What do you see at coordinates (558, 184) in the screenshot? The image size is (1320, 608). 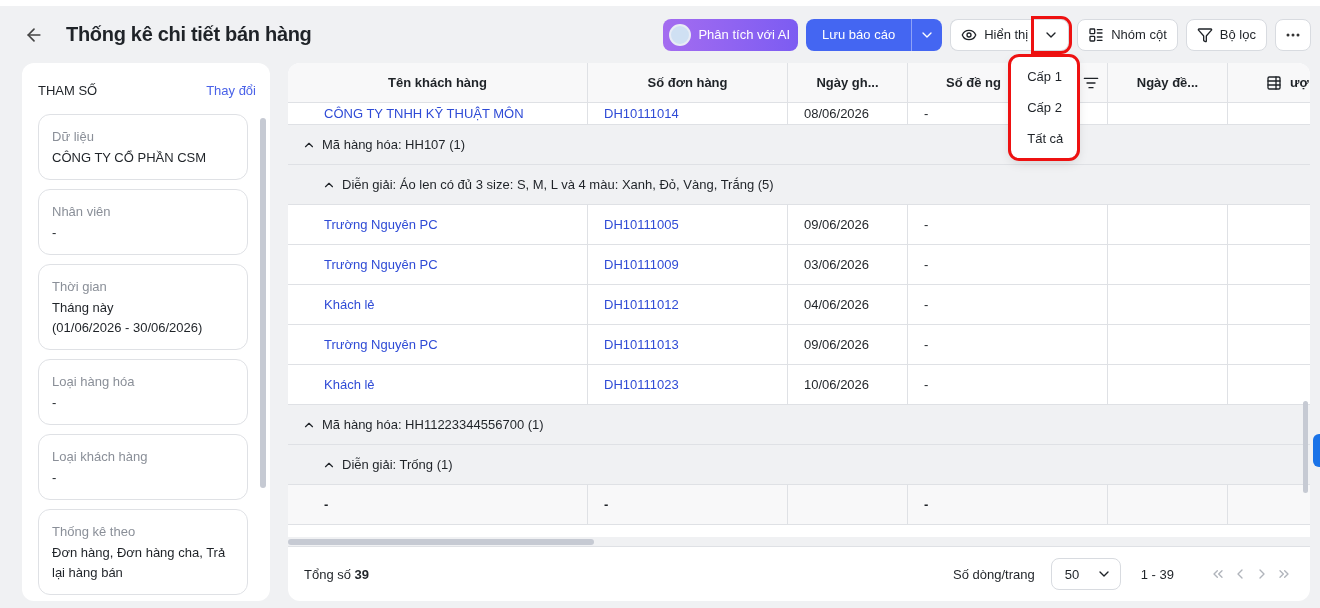 I see `group-label: Diễn giải: Áo len có đủ 3 size: S, M, L và 4 màu: Xanh, Đỏ, Vàng, Trắng (5)` at bounding box center [558, 184].